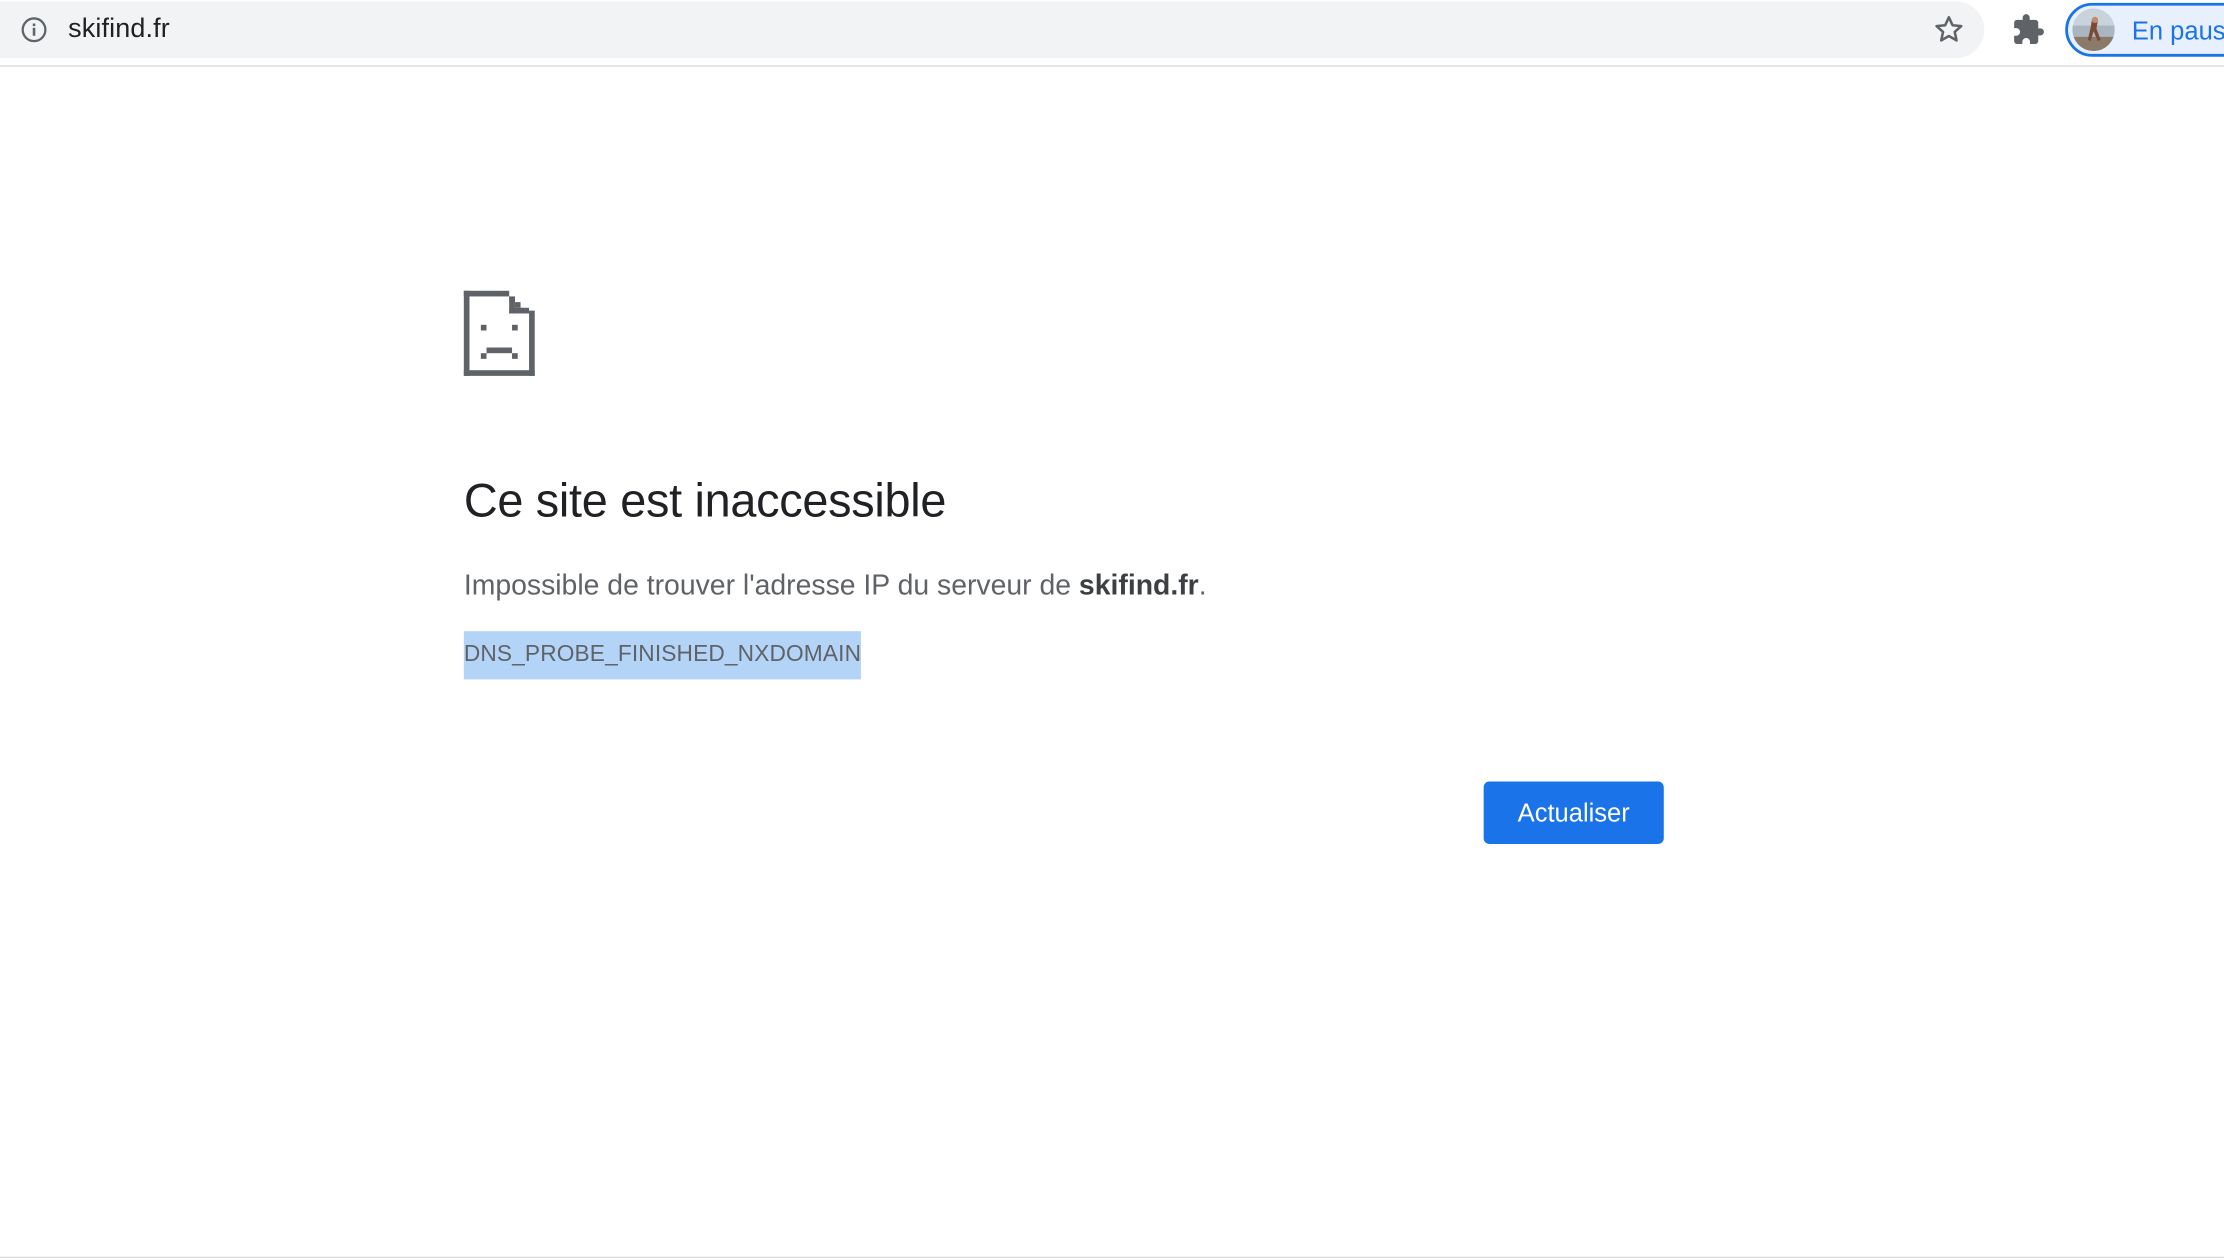  What do you see at coordinates (992, 30) in the screenshot?
I see `address-bar: skifind.fr` at bounding box center [992, 30].